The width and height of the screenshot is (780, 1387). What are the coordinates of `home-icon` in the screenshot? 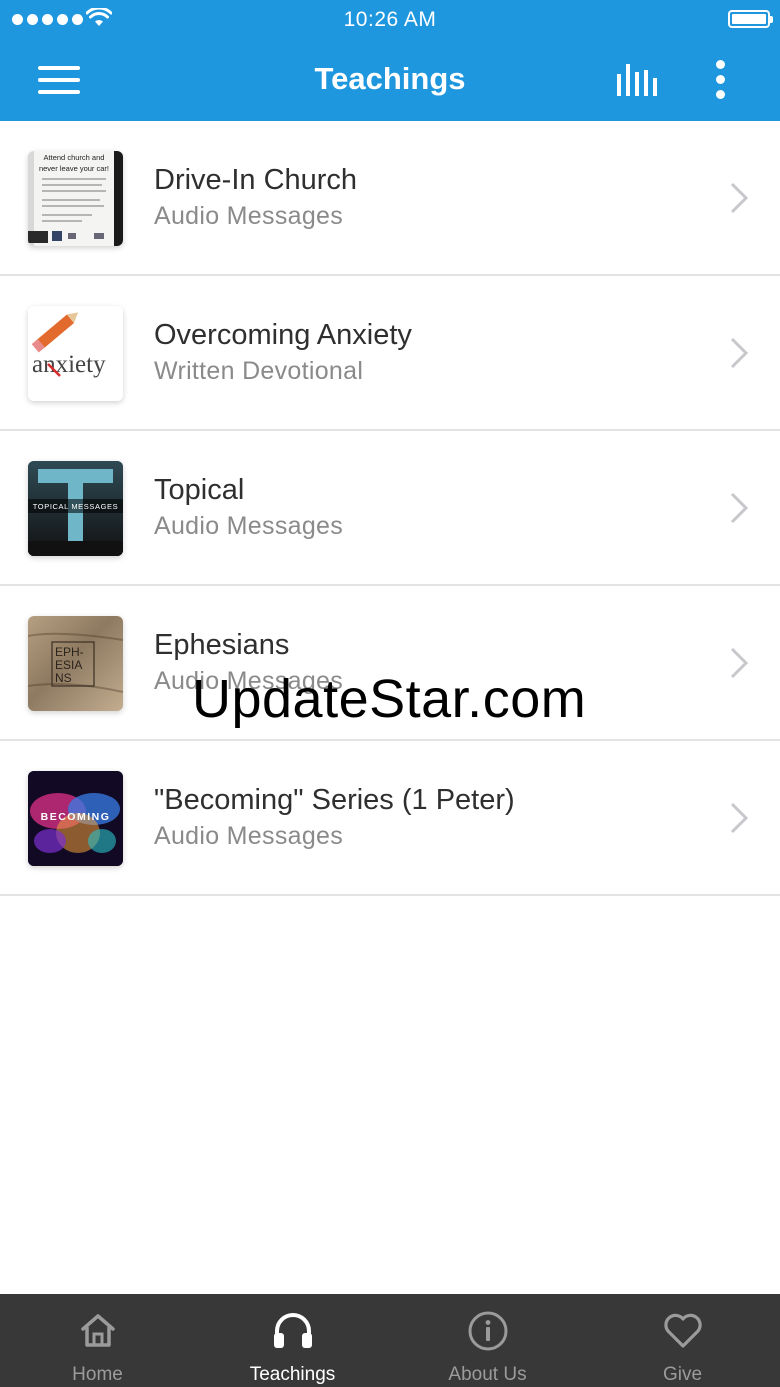 It's located at (97, 1330).